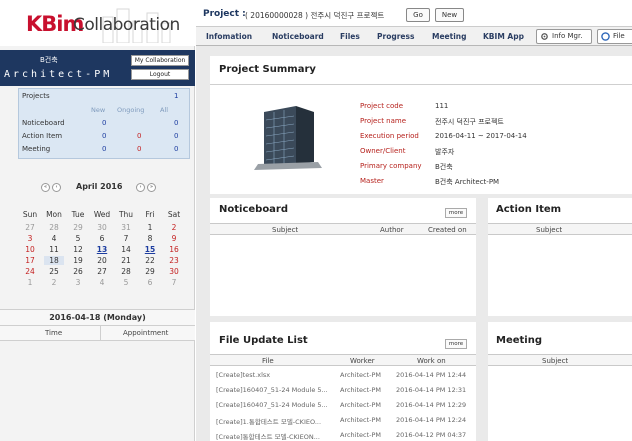  Describe the element at coordinates (229, 36) in the screenshot. I see `menu-information: Infomation` at that location.